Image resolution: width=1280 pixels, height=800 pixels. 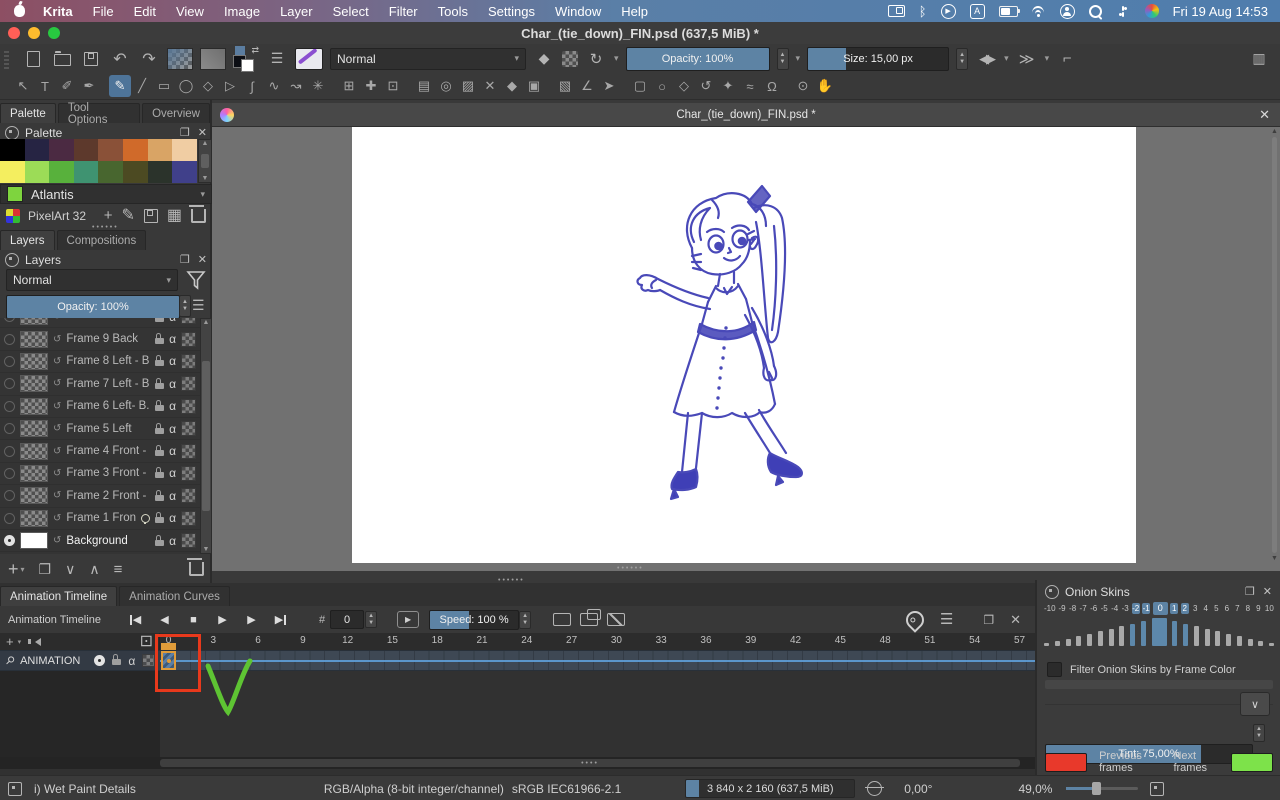 I want to click on audio-options-icon, so click(x=35, y=641).